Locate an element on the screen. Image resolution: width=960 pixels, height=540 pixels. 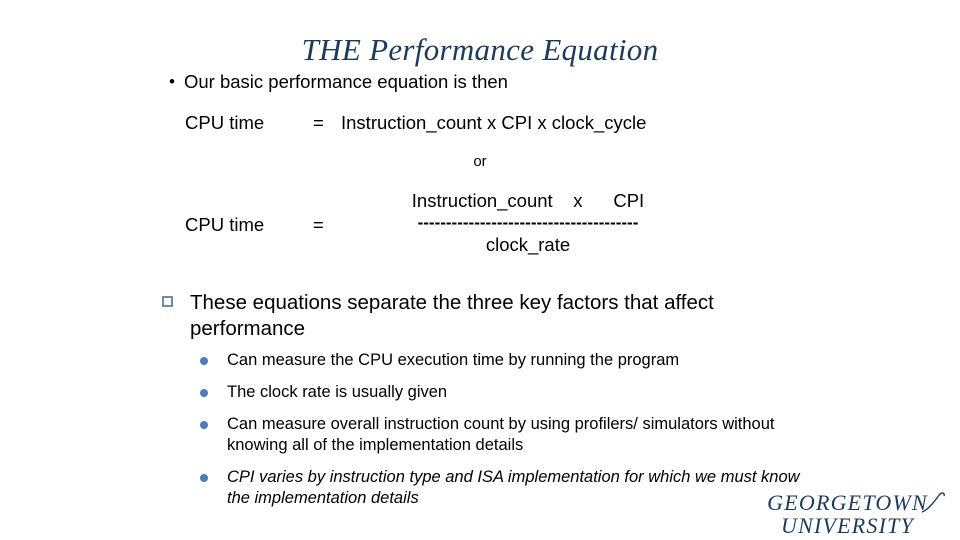
equation-fraction-denominator: clock_rate is located at coordinates (528, 244).